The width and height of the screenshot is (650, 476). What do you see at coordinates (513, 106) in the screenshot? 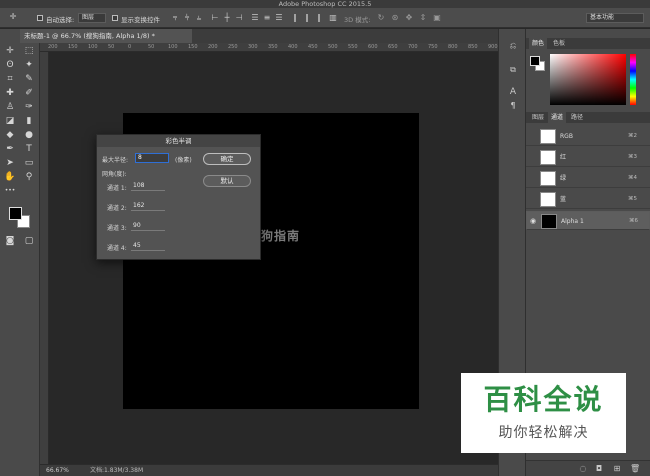
I see `paragraph-panel-icon: ¶` at bounding box center [513, 106].